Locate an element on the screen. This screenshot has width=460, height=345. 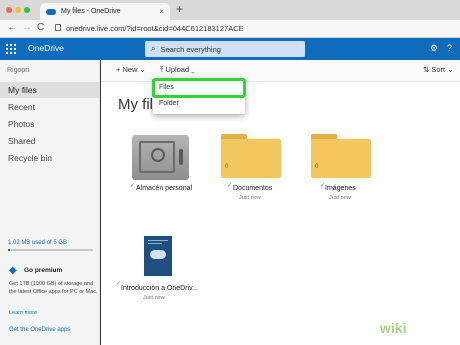
new-tab-button: + is located at coordinates (179, 9).